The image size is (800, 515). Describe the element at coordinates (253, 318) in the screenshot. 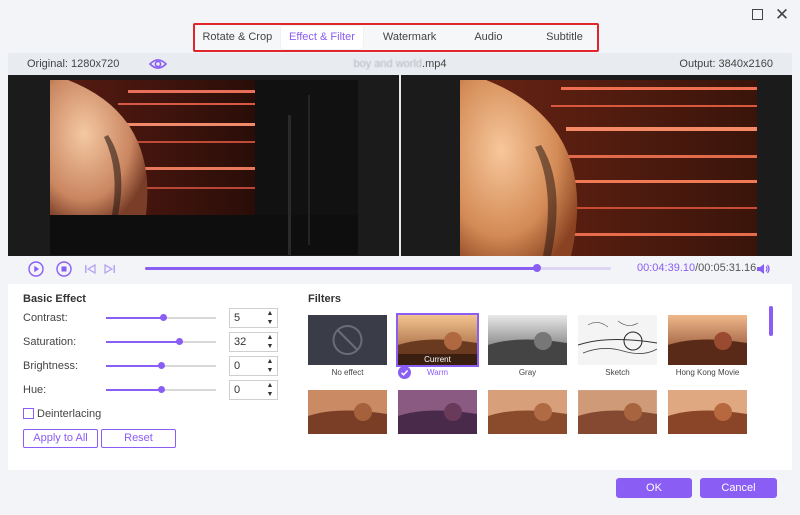

I see `contrast-stepper: 5 ▲ ▼` at that location.